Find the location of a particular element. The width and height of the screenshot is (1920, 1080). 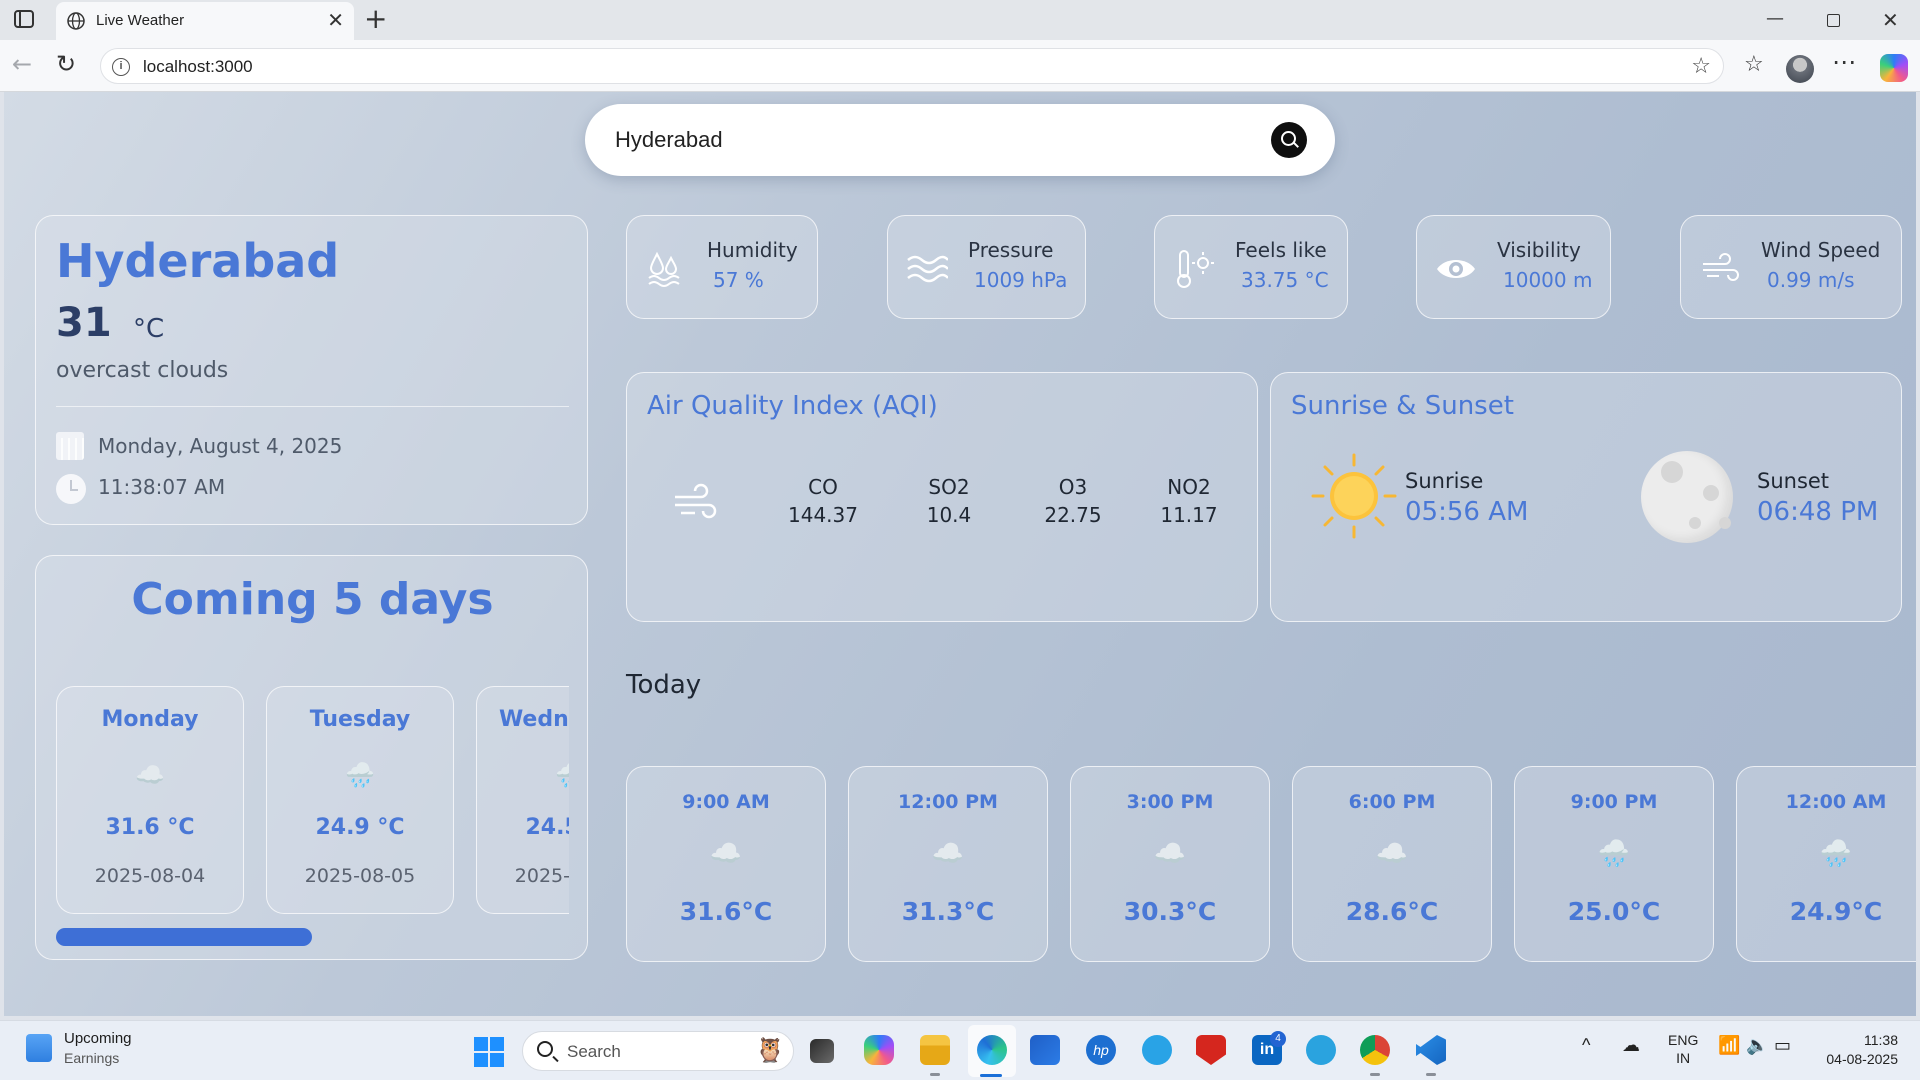

pressure-icon is located at coordinates (927, 269).